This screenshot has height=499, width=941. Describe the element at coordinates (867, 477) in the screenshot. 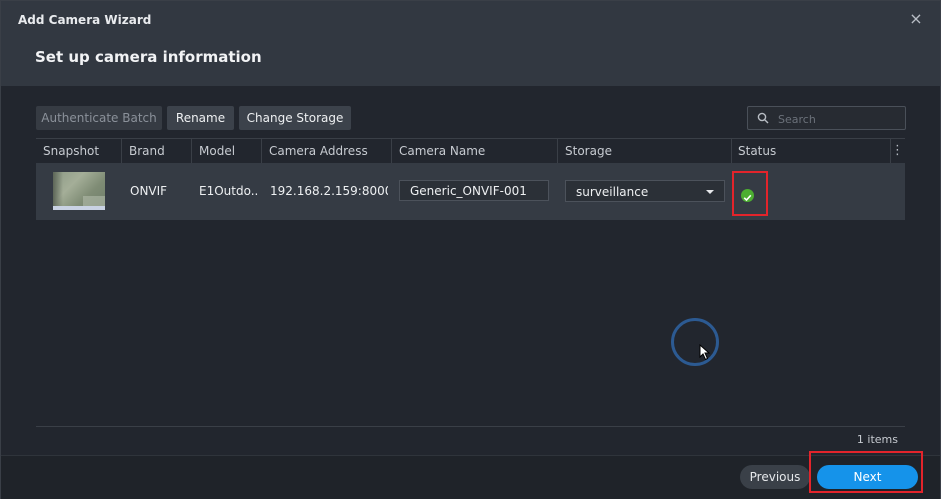

I see `next-button: Next` at that location.